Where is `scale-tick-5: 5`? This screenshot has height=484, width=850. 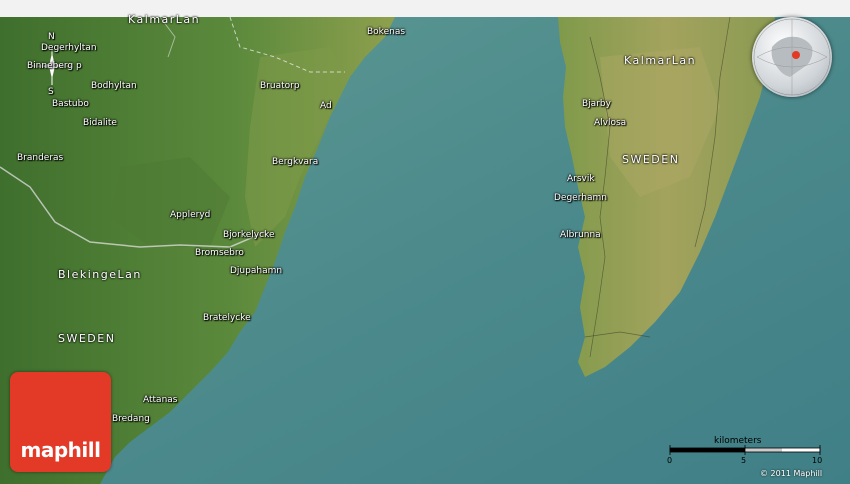
scale-tick-5: 5 is located at coordinates (744, 460).